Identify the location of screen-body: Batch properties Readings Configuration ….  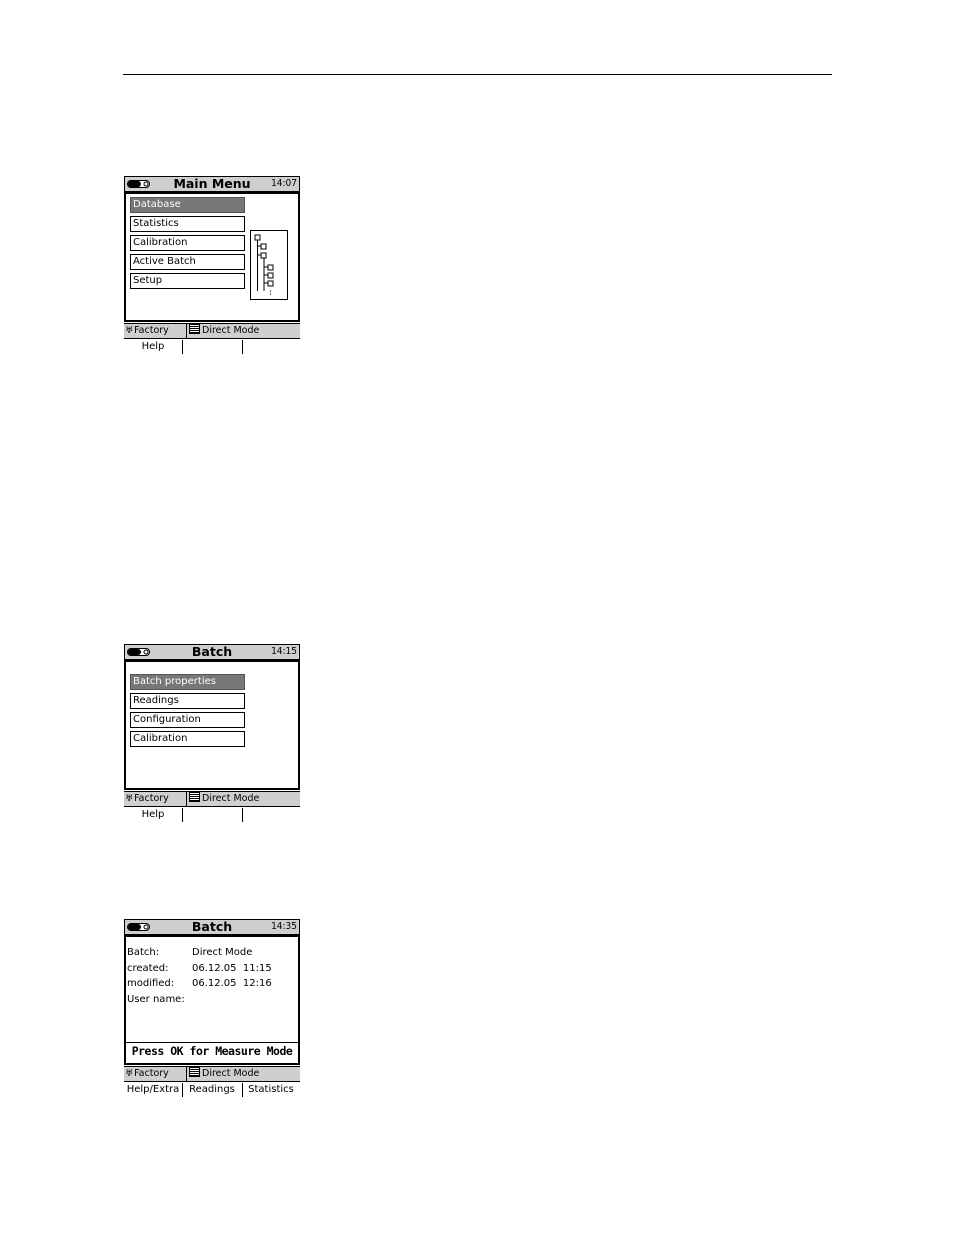
(212, 725).